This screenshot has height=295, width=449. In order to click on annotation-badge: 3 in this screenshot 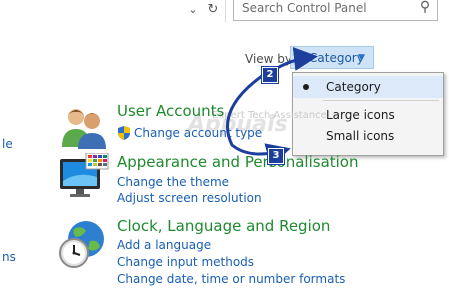, I will do `click(276, 156)`.